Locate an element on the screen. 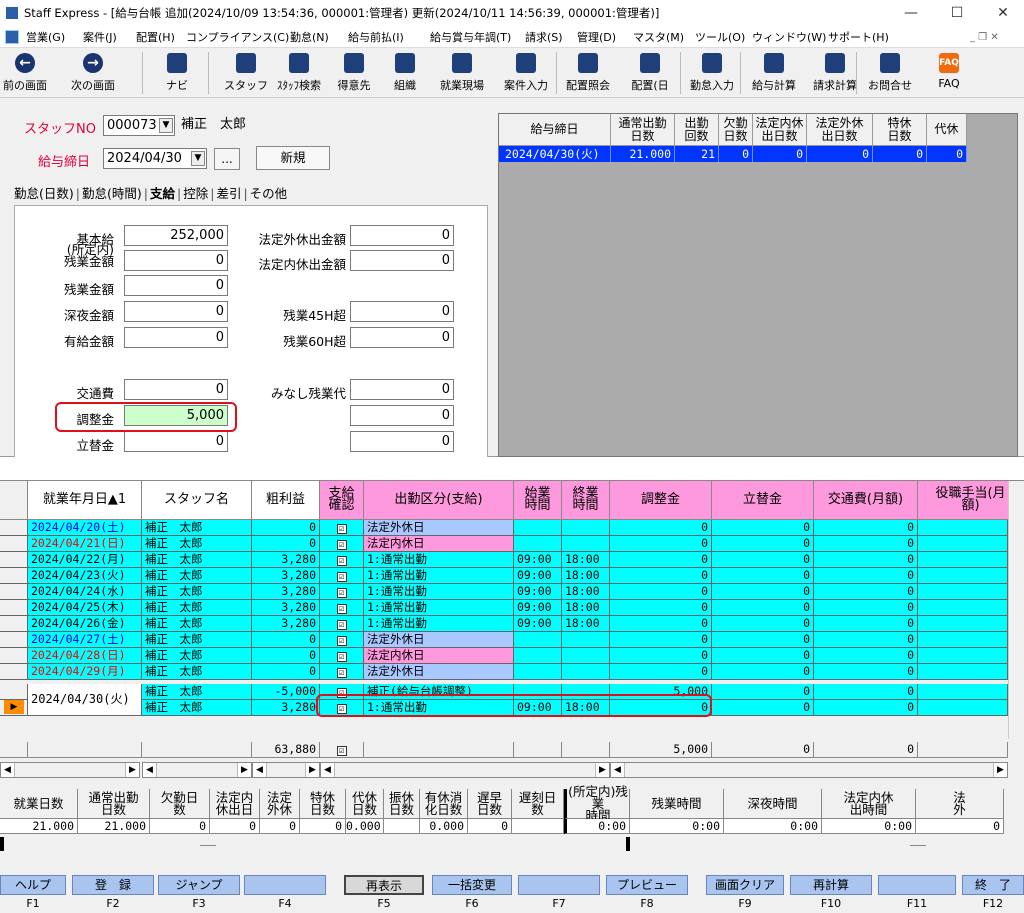 Image resolution: width=1024 pixels, height=913 pixels. table-row: 2024/04/27(土) 補正 太郎 0 ☑ 法定外休日 0 0 0 is located at coordinates (512, 640).